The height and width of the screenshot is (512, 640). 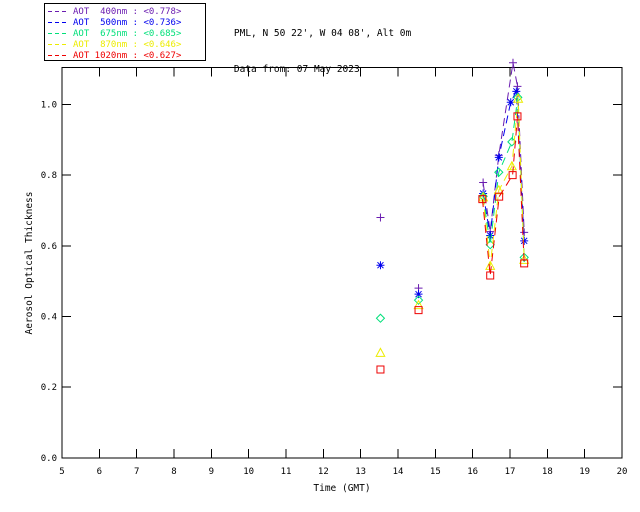 What do you see at coordinates (503, 165) in the screenshot?
I see `series-line-aot-500nm` at bounding box center [503, 165].